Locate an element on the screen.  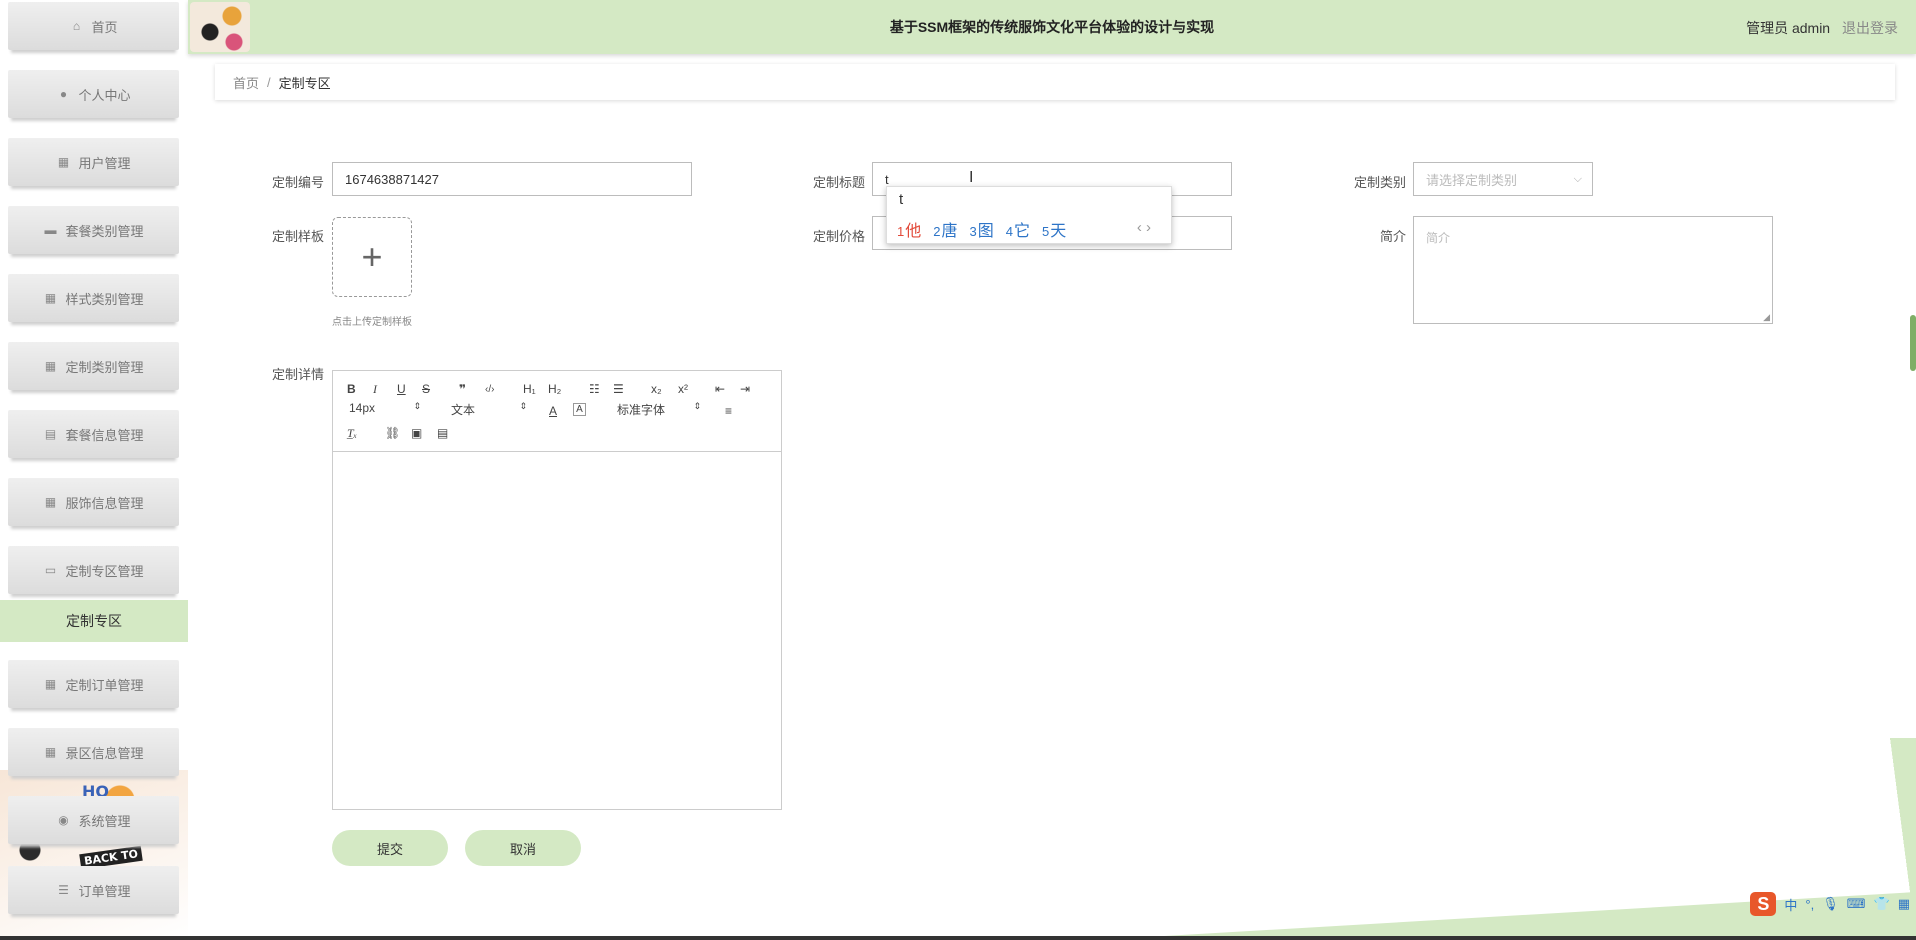
sidebar-item-orders: ☰ 订单管理 is located at coordinates (93, 890).